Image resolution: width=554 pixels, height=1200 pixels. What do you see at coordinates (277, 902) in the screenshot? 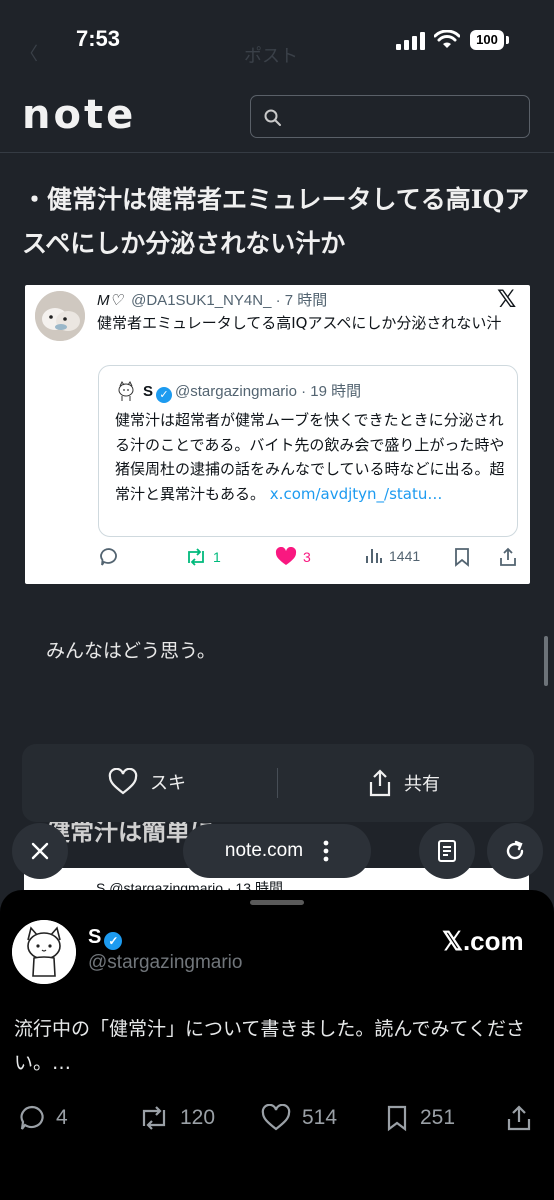
I see `sheet-grabber` at bounding box center [277, 902].